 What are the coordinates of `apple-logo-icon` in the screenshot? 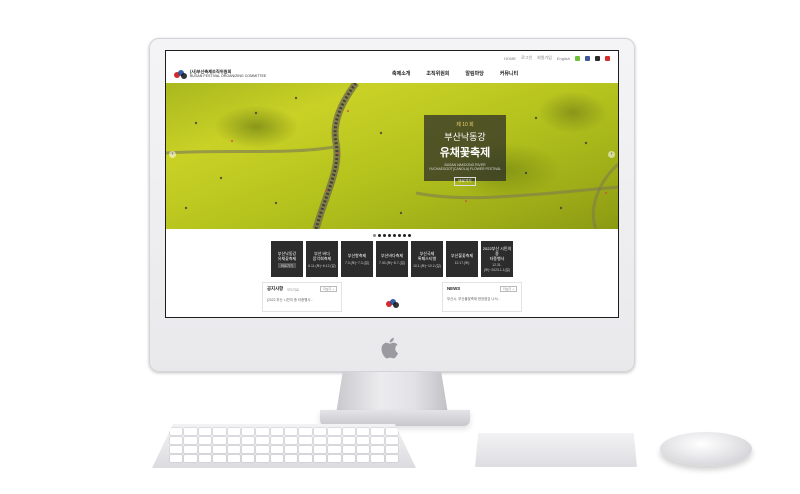 It's located at (391, 348).